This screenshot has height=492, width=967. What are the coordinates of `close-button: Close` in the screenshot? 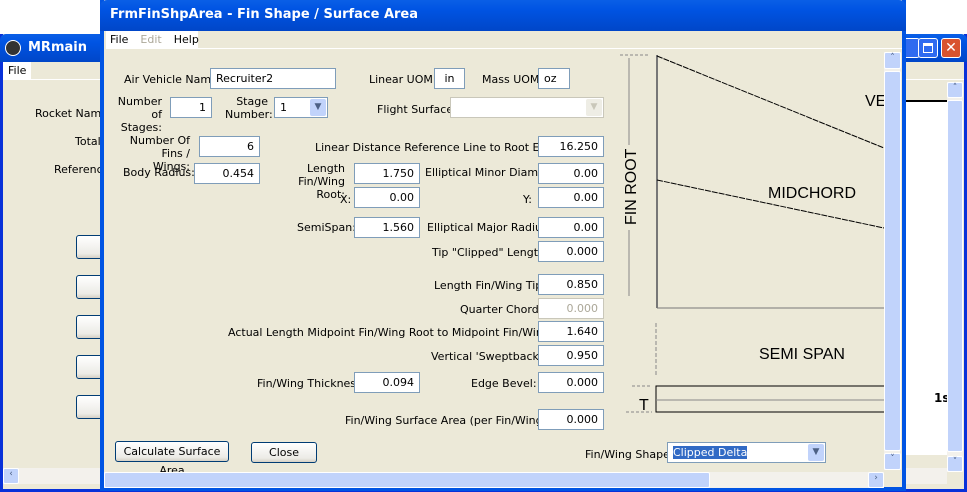 It's located at (284, 452).